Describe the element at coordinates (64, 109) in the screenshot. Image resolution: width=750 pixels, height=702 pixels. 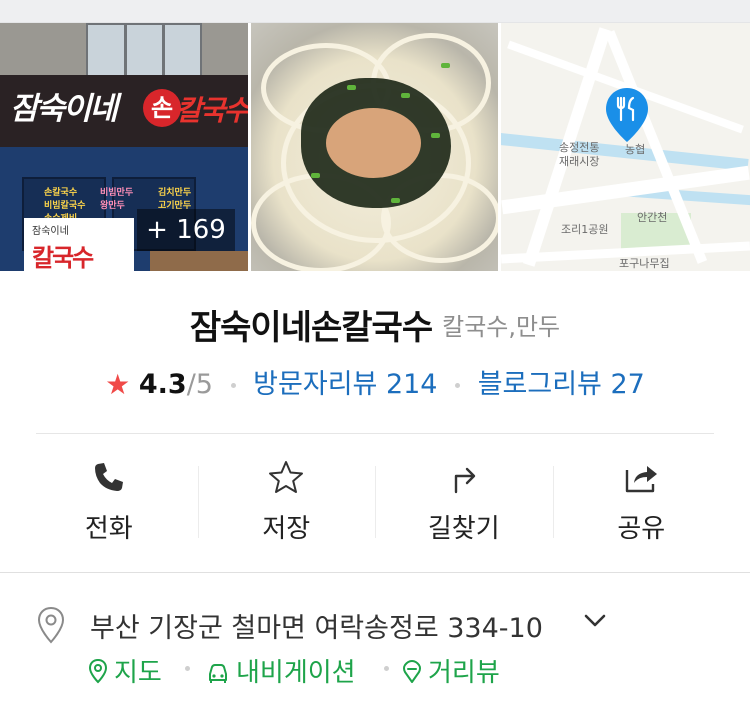
I see `signboard-text: 잠숙이네` at that location.